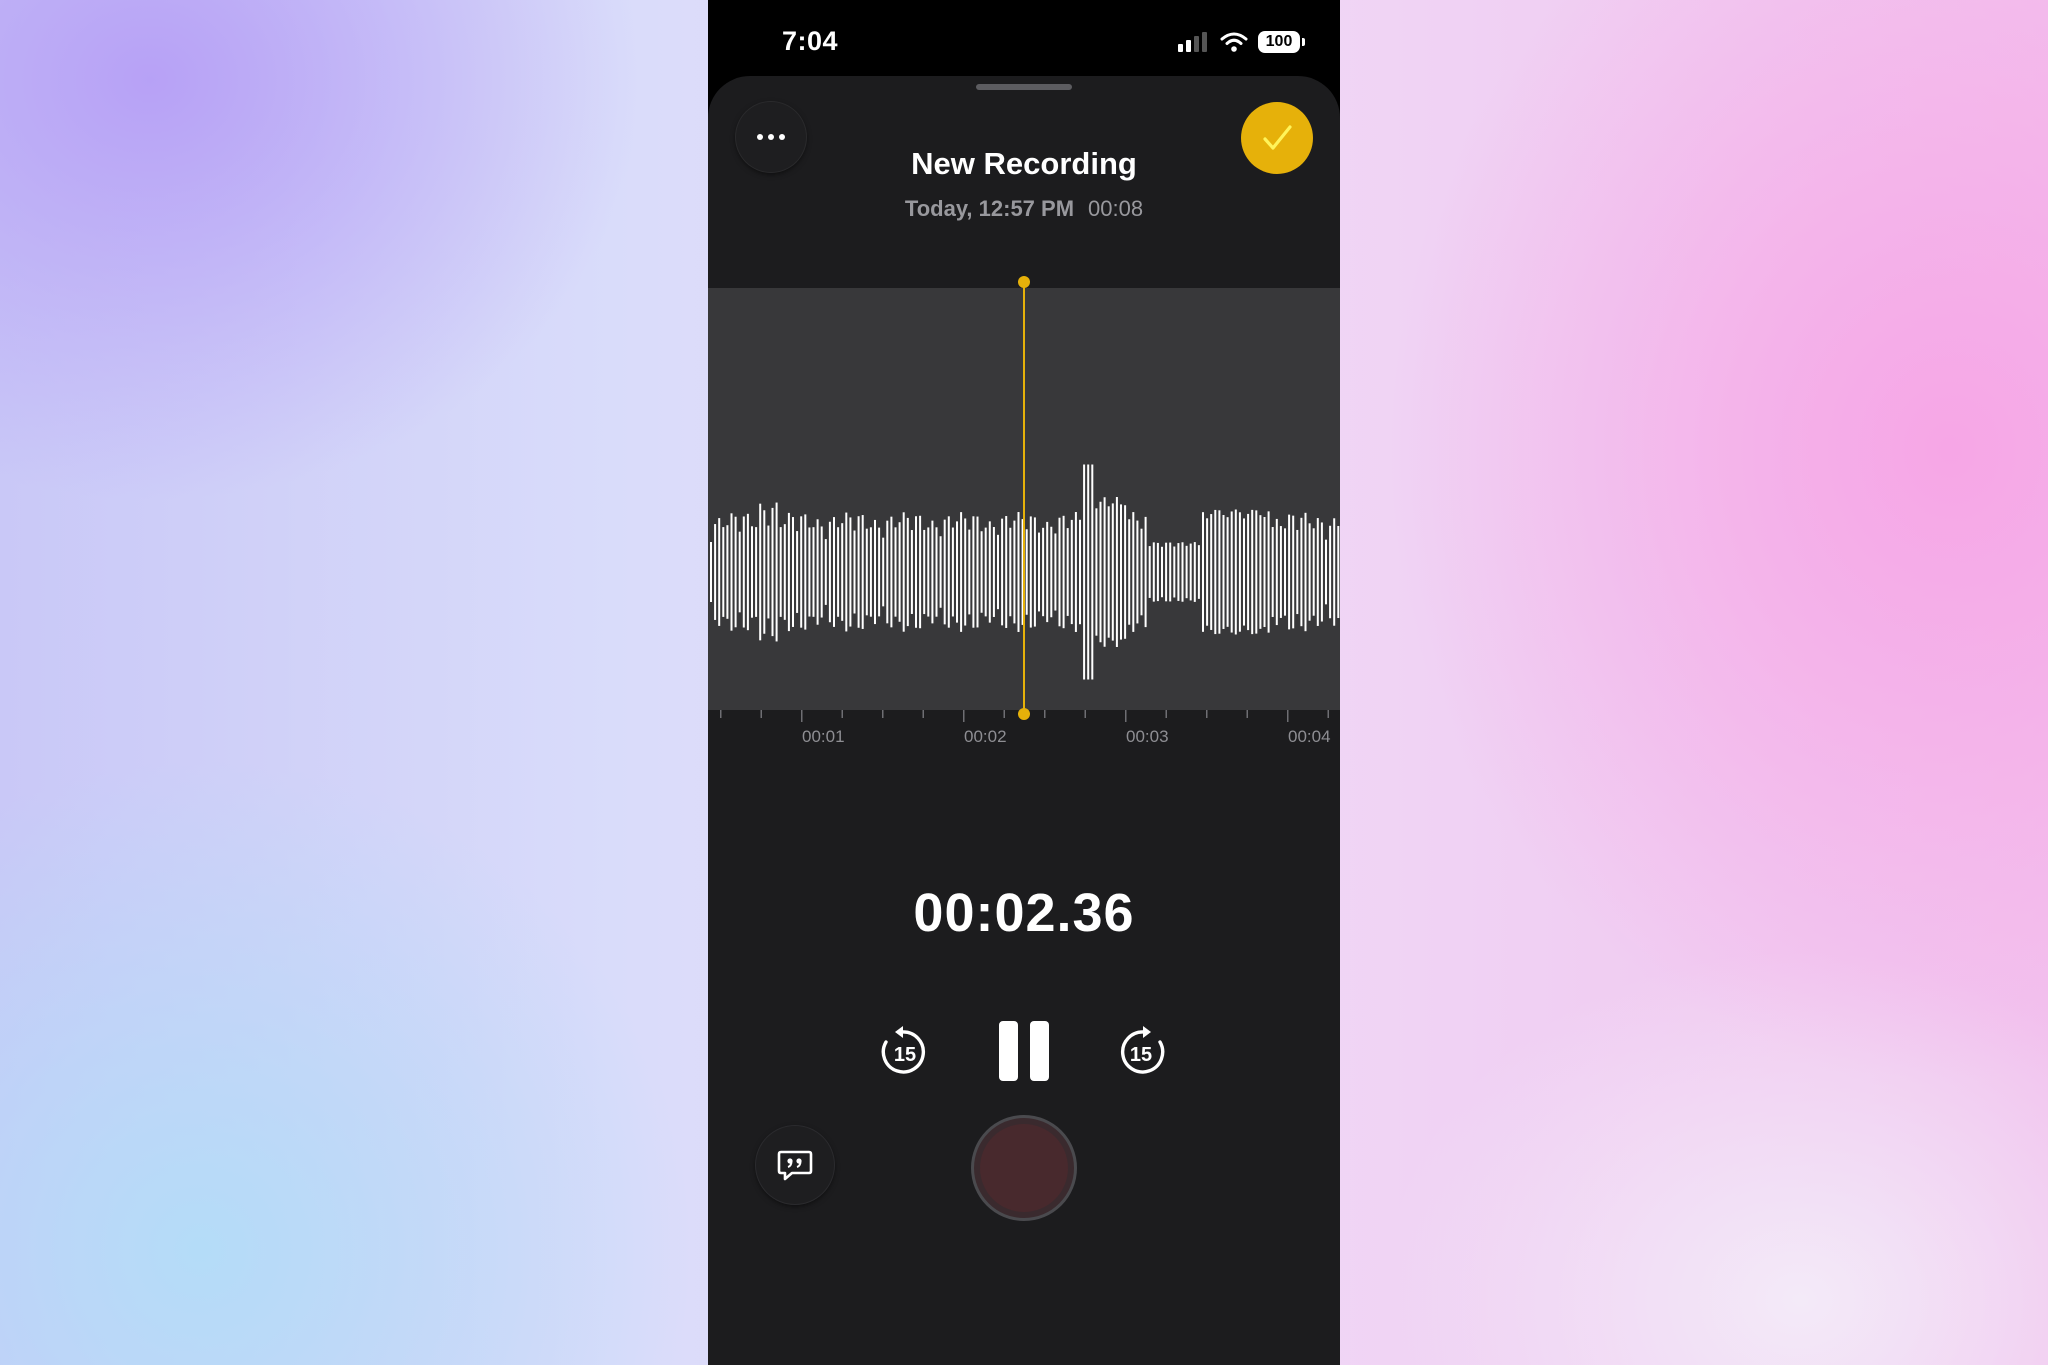 The image size is (2048, 1365). I want to click on record-icon, so click(1024, 1168).